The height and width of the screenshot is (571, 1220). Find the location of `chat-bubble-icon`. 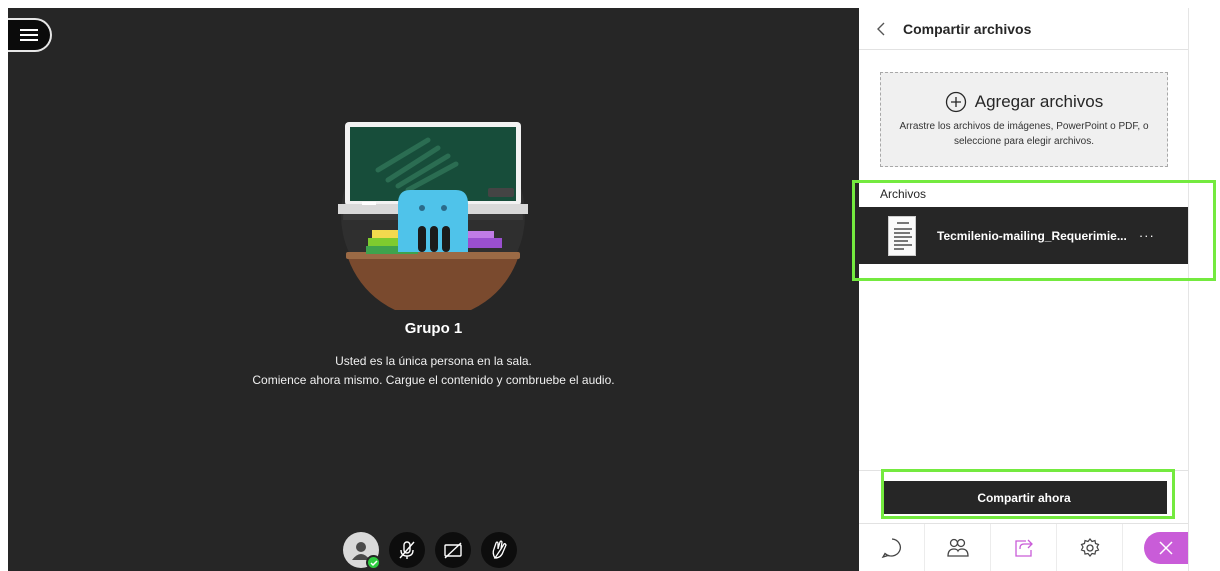

chat-bubble-icon is located at coordinates (891, 547).